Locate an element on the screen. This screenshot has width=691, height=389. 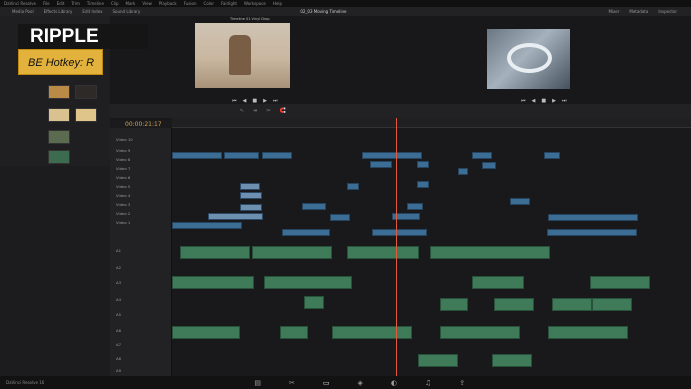
menu-item-7: View is located at coordinates (147, 3).